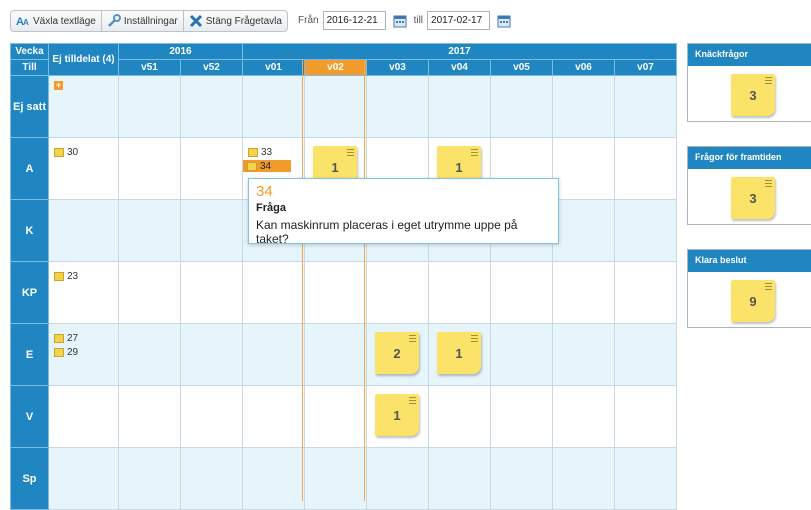 This screenshot has height=510, width=811. Describe the element at coordinates (83, 168) in the screenshot. I see `cell-a-unassigned: 30` at that location.